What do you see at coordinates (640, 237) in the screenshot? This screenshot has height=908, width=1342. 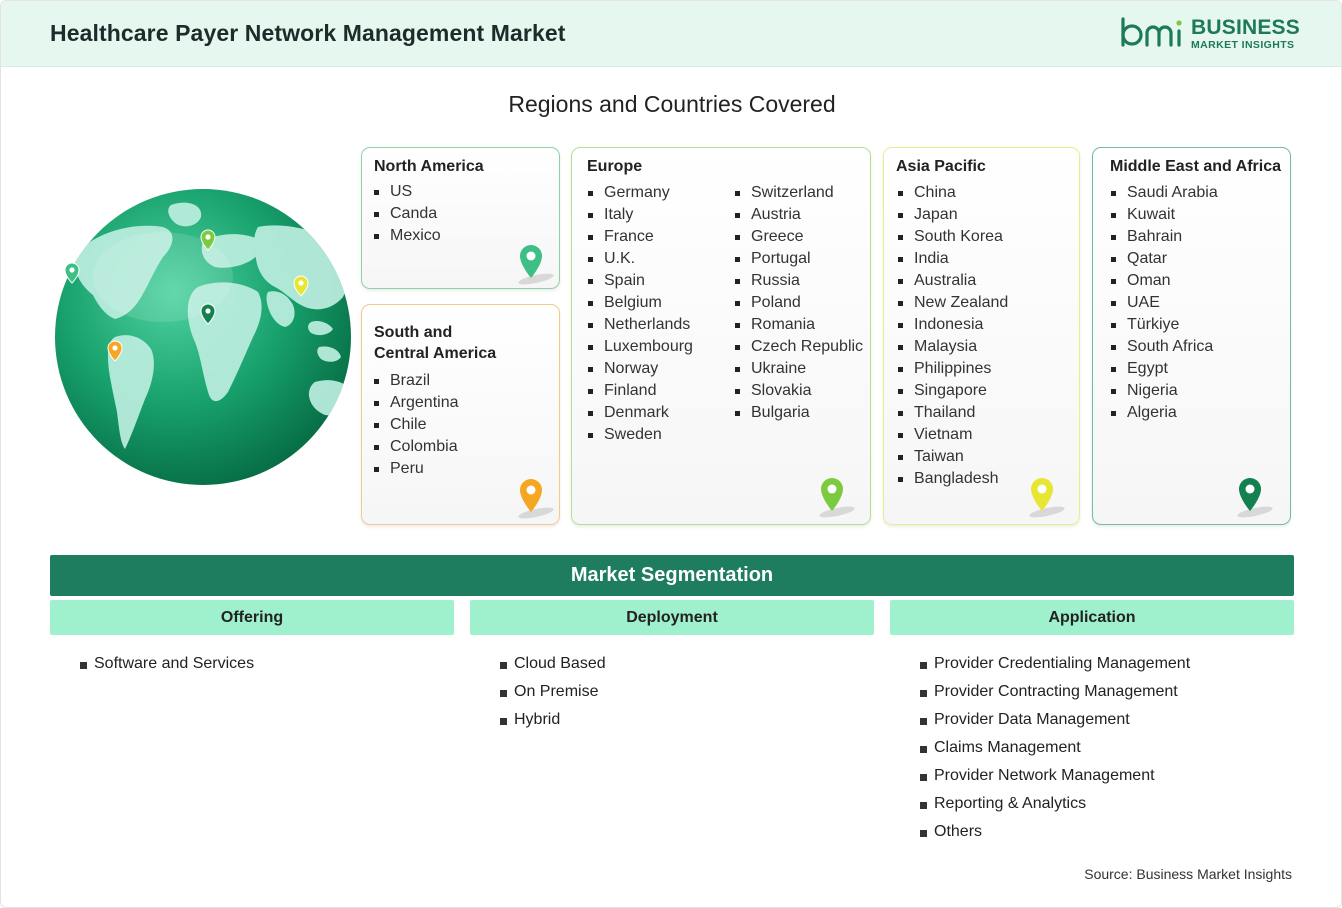 I see `list-item: France` at bounding box center [640, 237].